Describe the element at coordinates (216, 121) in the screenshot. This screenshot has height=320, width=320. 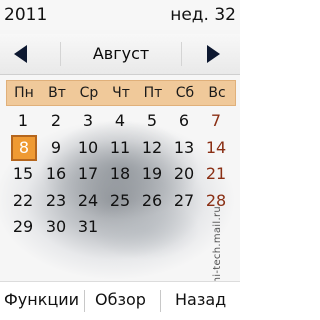
I see `calendar-day-weekend: 7` at that location.